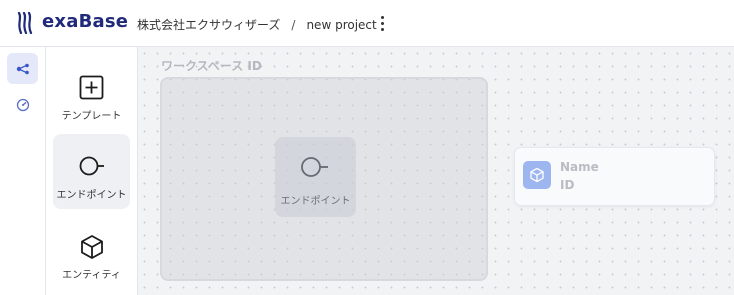 The height and width of the screenshot is (295, 734). I want to click on more-vertical-icon, so click(382, 17).